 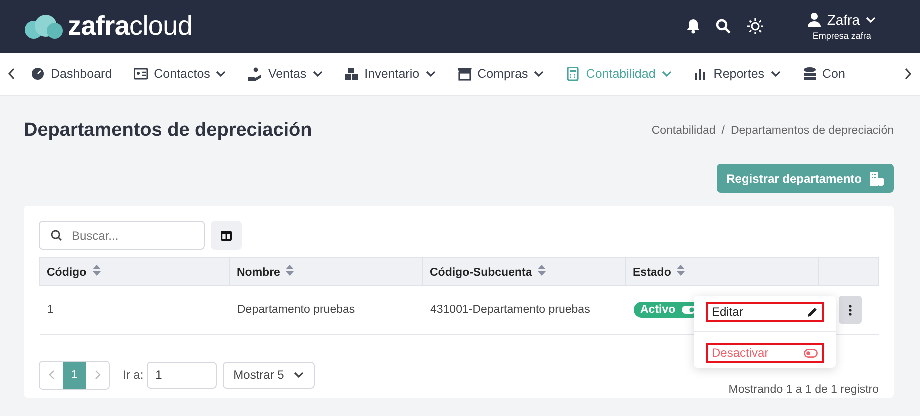 What do you see at coordinates (877, 179) in the screenshot?
I see `building-icon` at bounding box center [877, 179].